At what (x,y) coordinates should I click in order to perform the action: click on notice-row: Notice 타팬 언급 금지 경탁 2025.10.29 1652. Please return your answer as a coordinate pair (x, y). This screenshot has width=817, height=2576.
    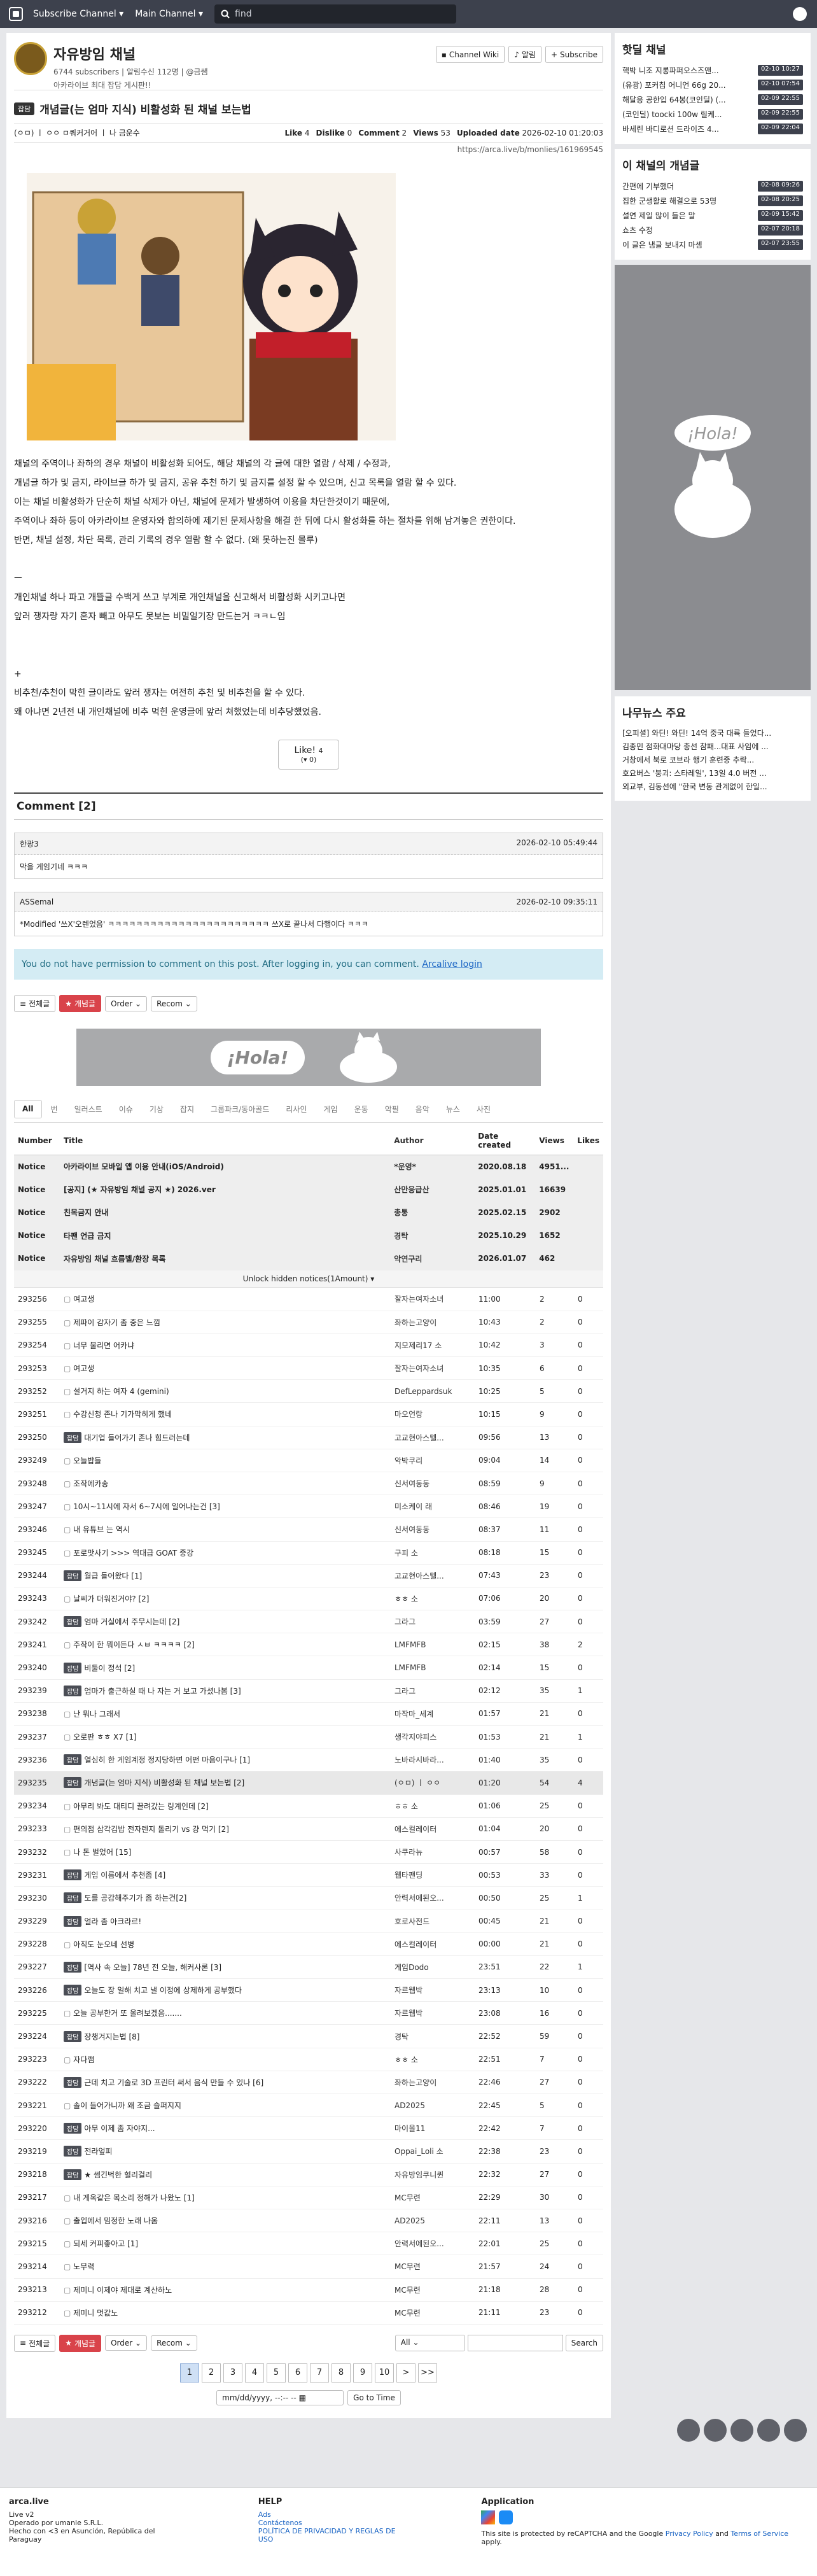
    Looking at the image, I should click on (309, 1236).